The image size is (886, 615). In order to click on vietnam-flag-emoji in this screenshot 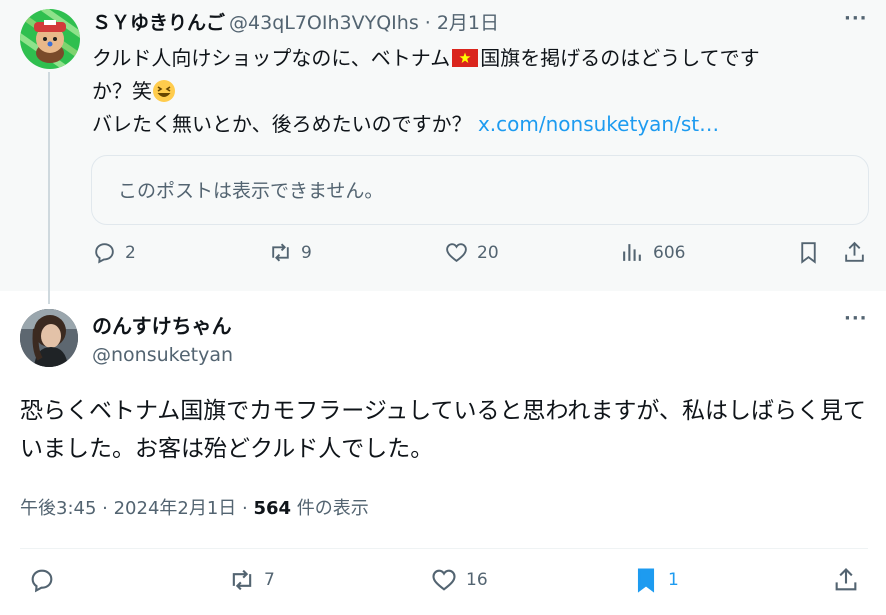, I will do `click(465, 58)`.